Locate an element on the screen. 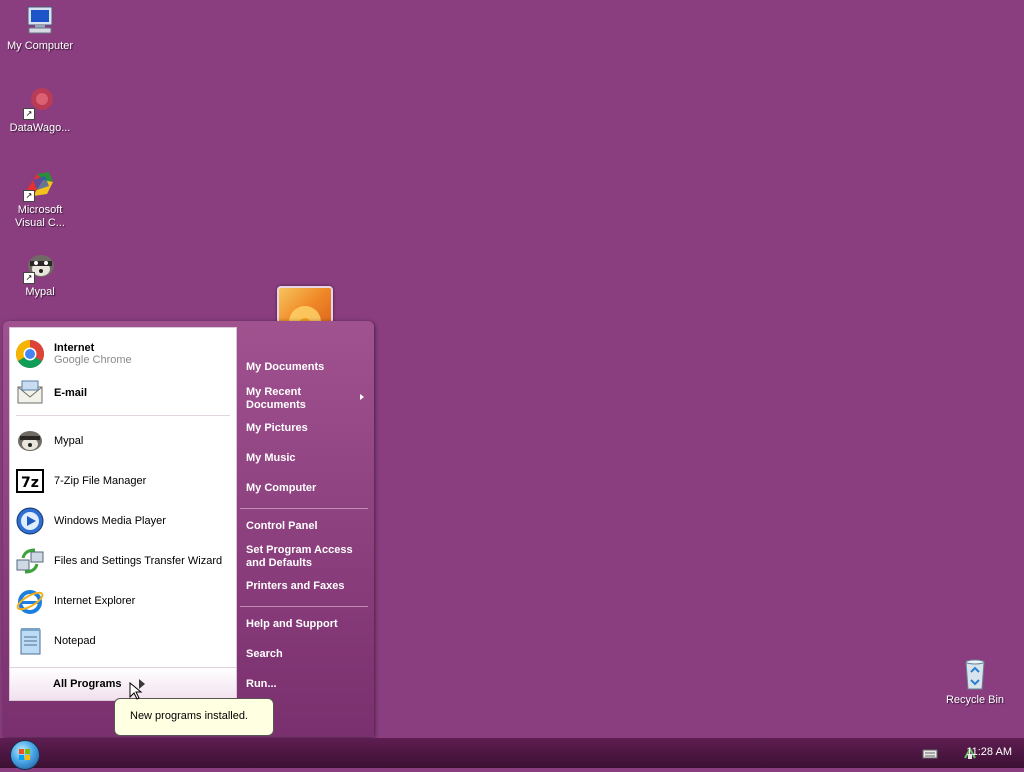 This screenshot has width=1024, height=772. recent-program-label: Mypal is located at coordinates (69, 441).